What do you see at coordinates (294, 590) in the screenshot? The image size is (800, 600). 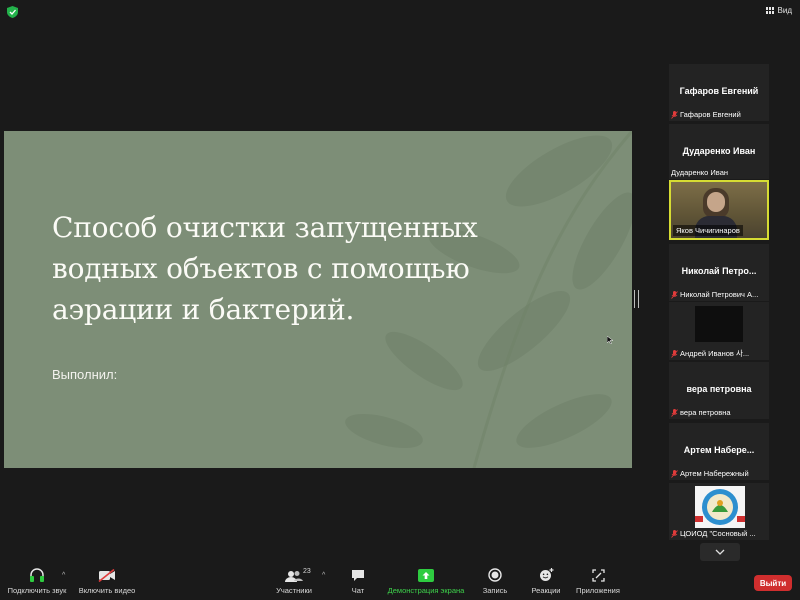 I see `participants-label: Участники` at bounding box center [294, 590].